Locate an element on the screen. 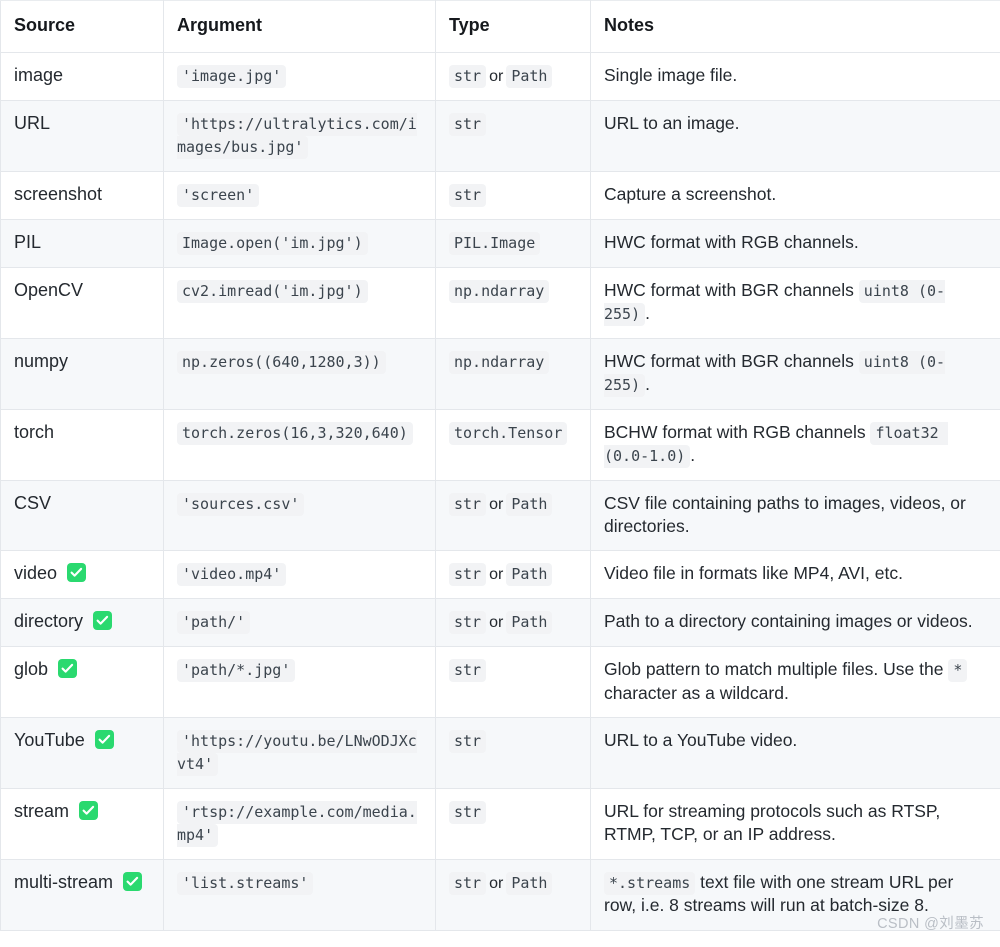 This screenshot has width=1000, height=947. table-header-row: Source Argument Type Notes is located at coordinates (500, 26).